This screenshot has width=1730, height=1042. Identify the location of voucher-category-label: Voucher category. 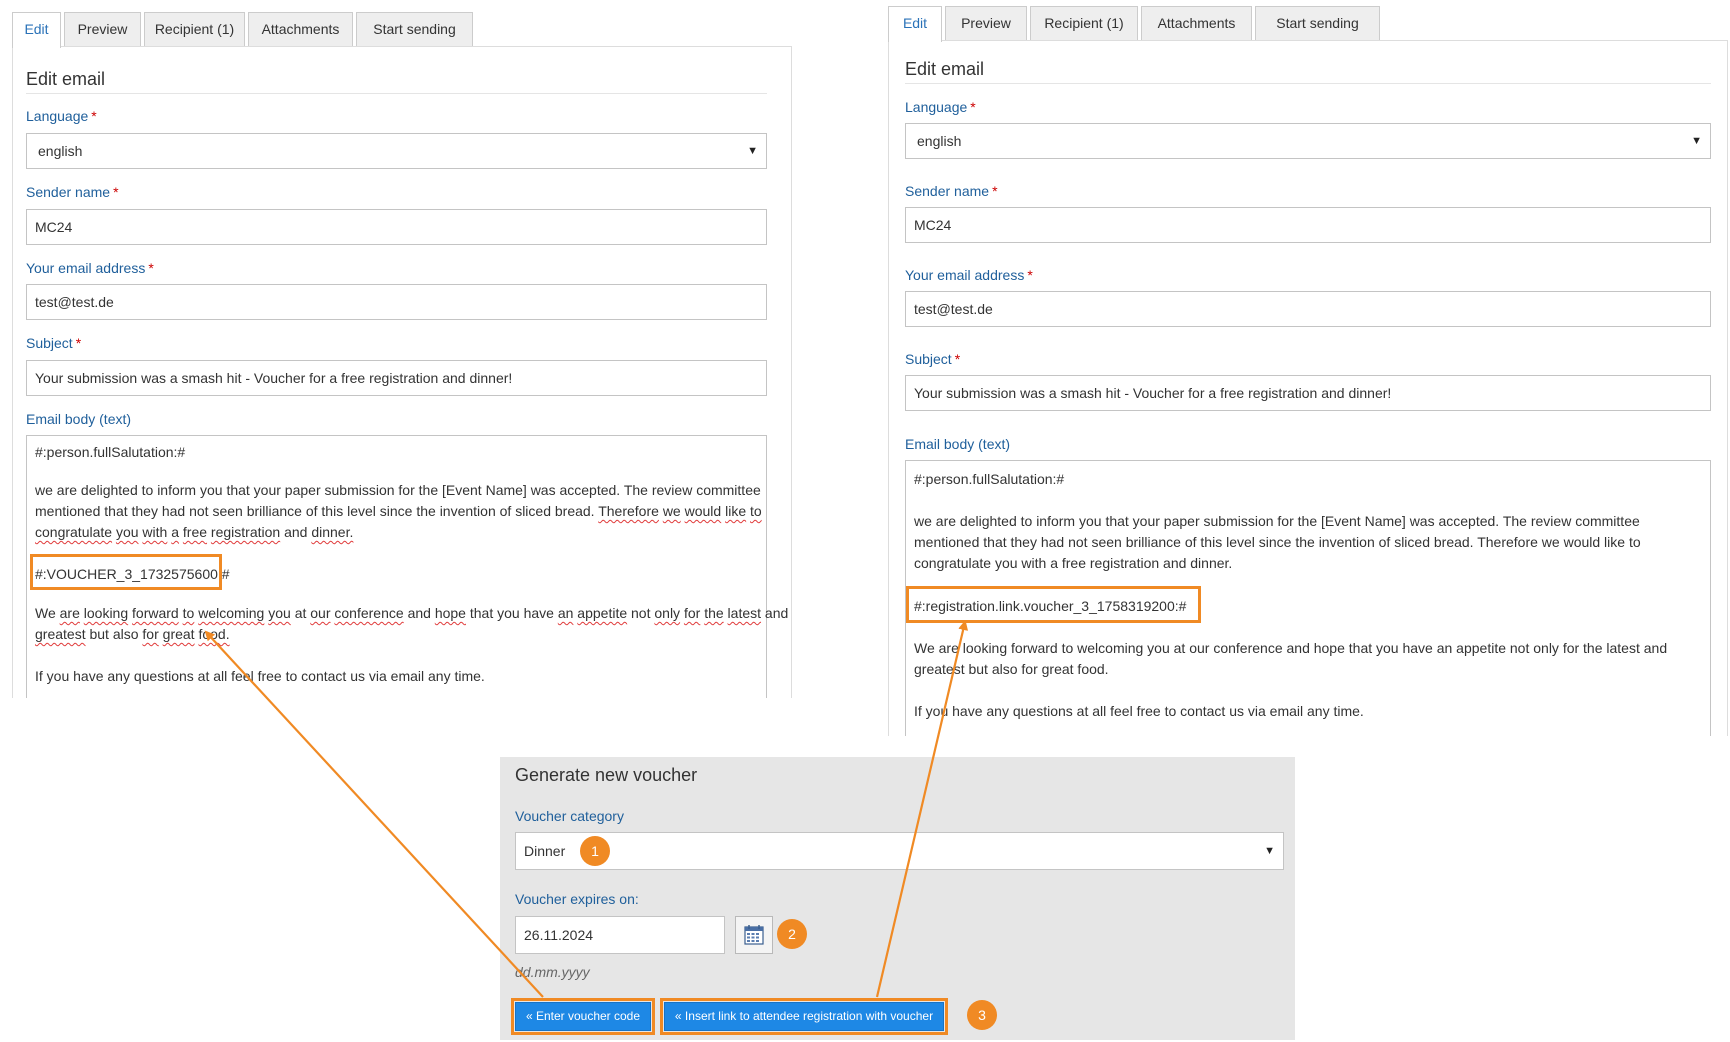
(569, 816).